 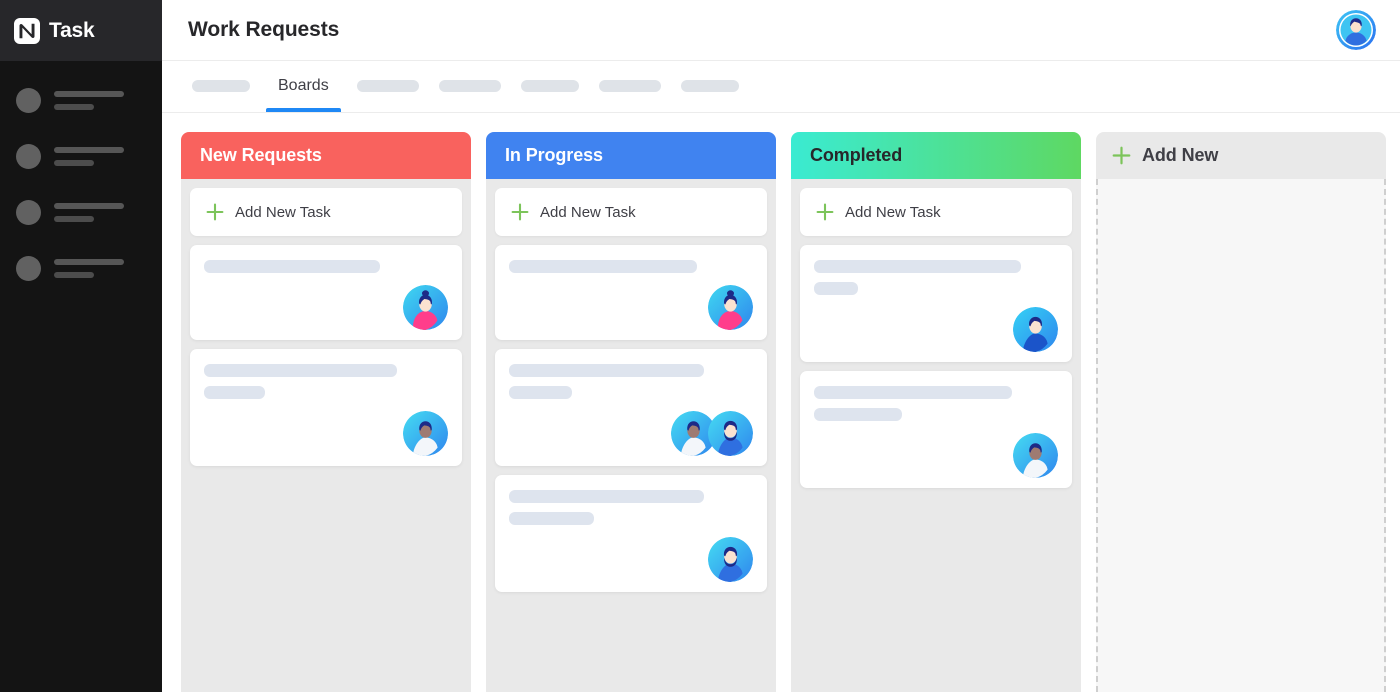 What do you see at coordinates (781, 30) in the screenshot?
I see `top-bar: Work Requests` at bounding box center [781, 30].